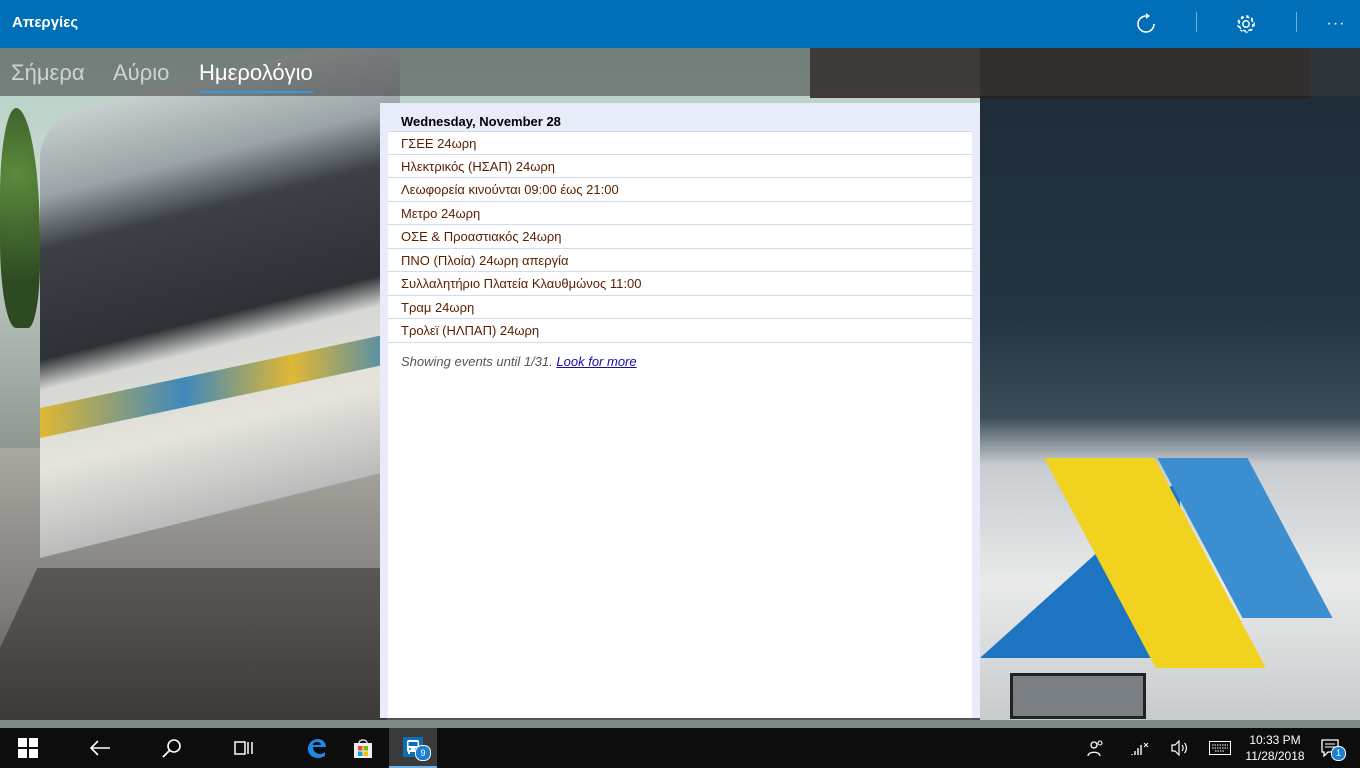 This screenshot has height=768, width=1360. I want to click on keyboard-button, so click(1220, 748).